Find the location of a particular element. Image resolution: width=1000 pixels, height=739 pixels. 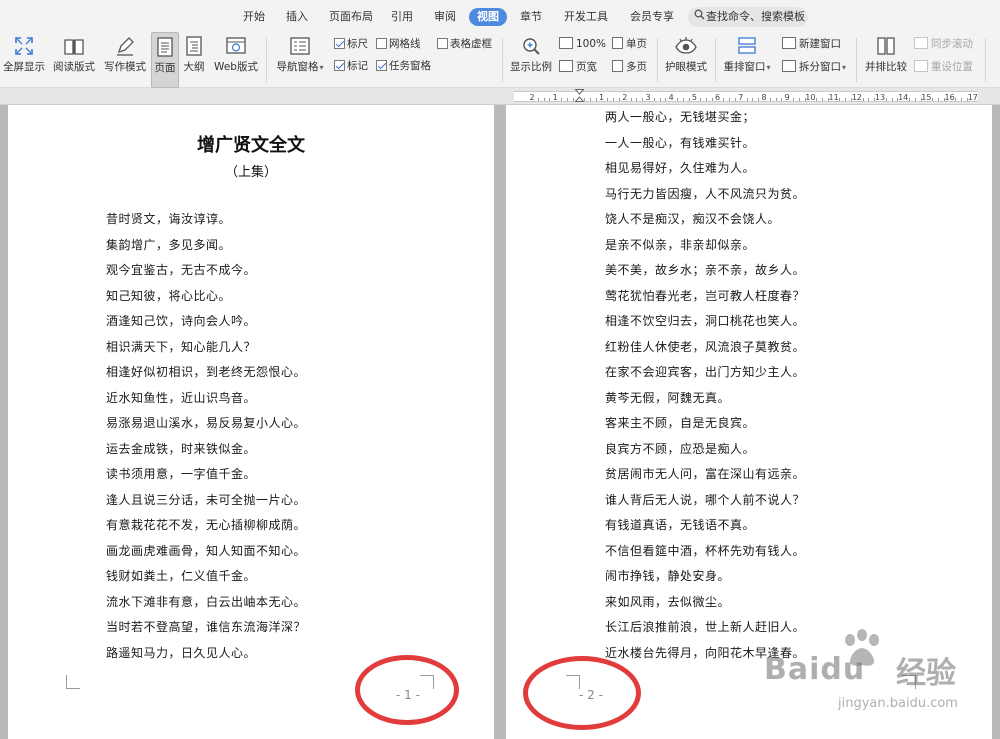

tab-member: 会员专享 is located at coordinates (652, 17).